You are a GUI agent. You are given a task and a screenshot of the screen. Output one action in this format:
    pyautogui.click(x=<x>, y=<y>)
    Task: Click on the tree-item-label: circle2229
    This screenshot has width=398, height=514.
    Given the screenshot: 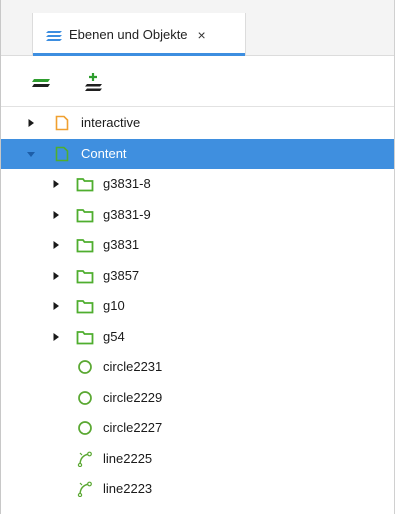 What is the action you would take?
    pyautogui.click(x=133, y=397)
    